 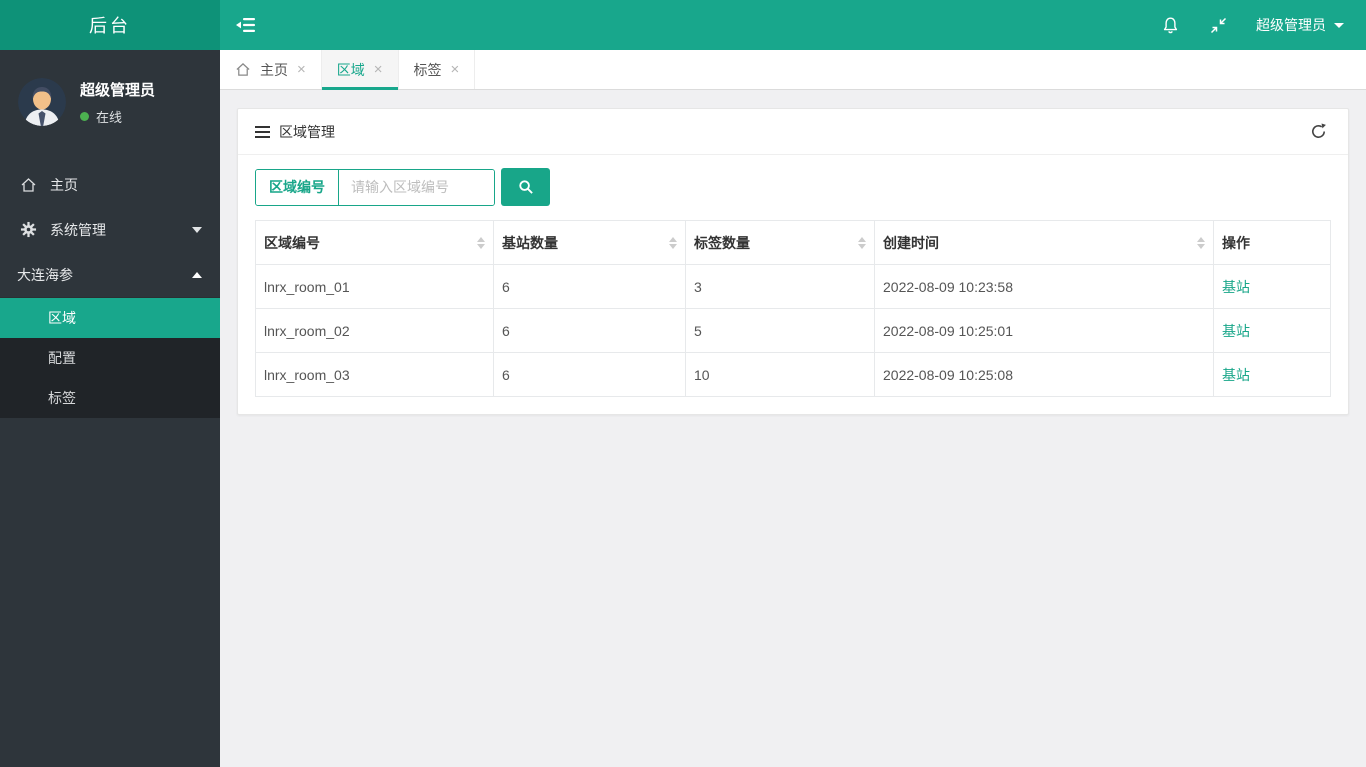 I want to click on fullscreen-button, so click(x=1218, y=25).